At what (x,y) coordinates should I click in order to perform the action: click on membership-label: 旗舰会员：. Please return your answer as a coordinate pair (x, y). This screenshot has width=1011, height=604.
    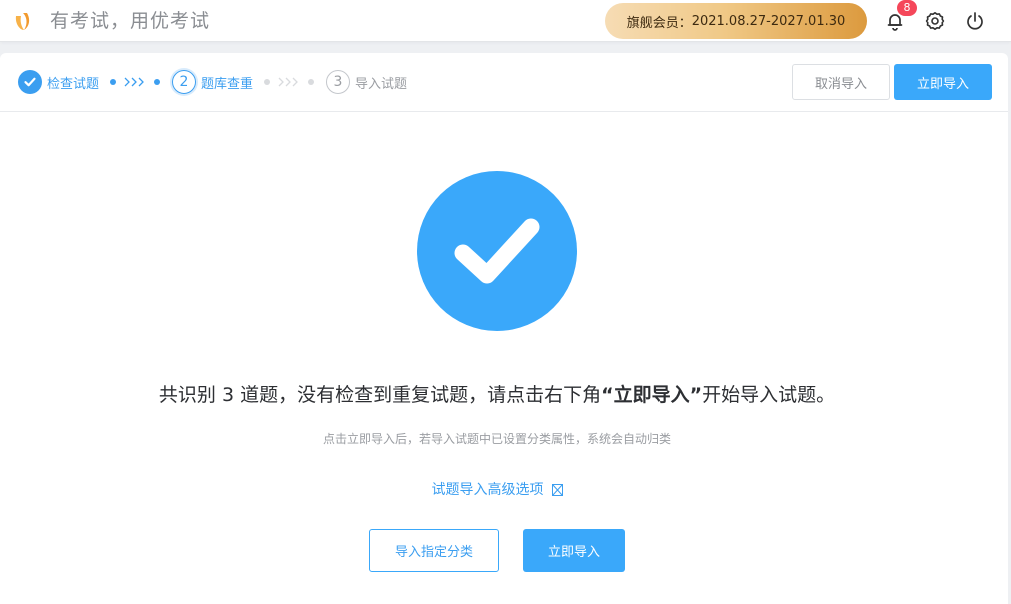
    Looking at the image, I should click on (659, 23).